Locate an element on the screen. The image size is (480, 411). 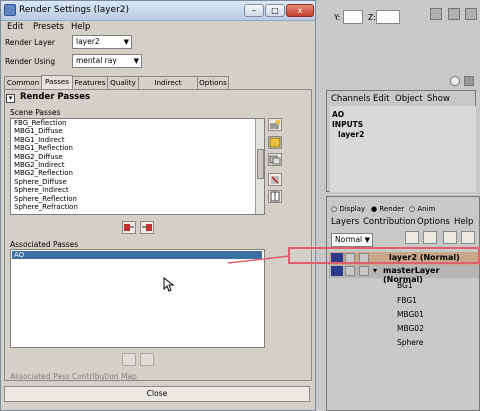
blend-mode-dropdown: Normal ▼ is located at coordinates (352, 240).